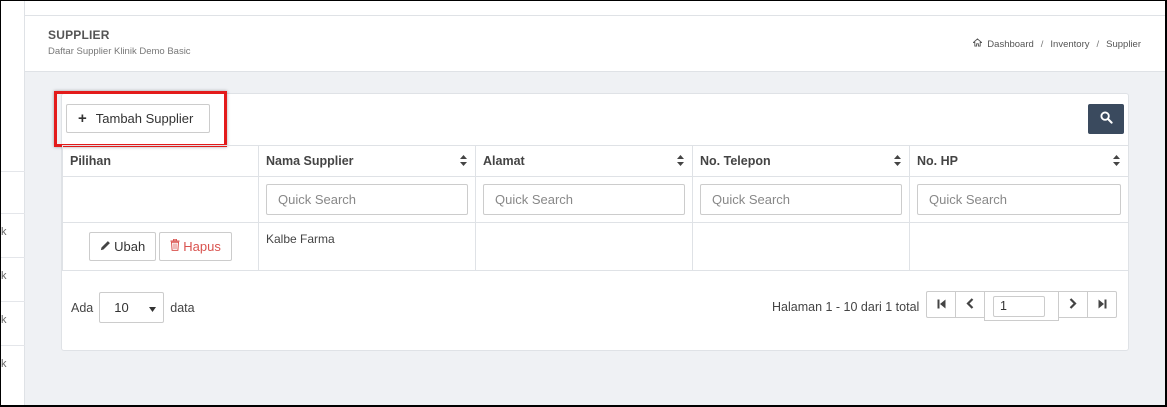 This screenshot has height=407, width=1167. What do you see at coordinates (202, 246) in the screenshot?
I see `delete-label: Hapus` at bounding box center [202, 246].